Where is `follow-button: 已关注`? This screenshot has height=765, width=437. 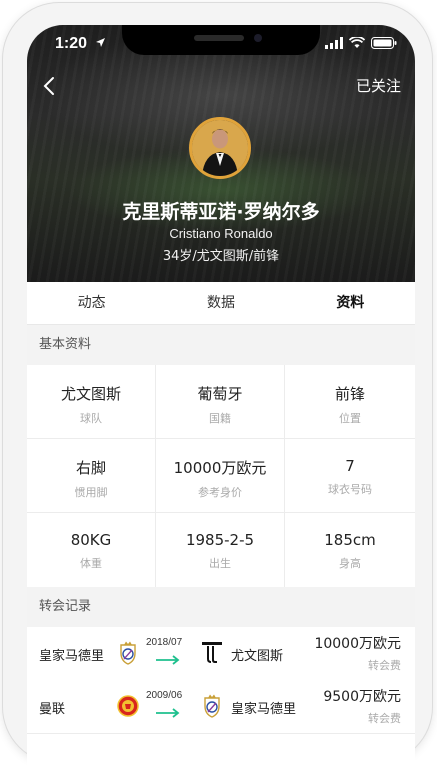 follow-button: 已关注 is located at coordinates (378, 85).